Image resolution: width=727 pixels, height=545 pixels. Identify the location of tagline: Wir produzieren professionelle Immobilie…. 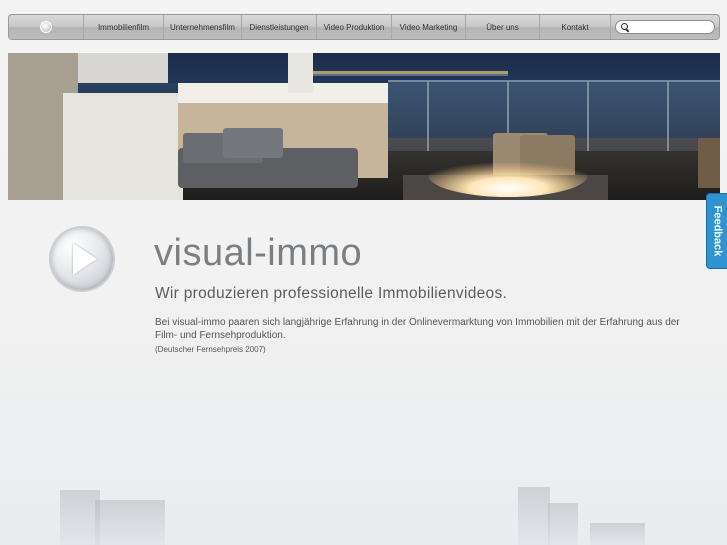
(331, 293).